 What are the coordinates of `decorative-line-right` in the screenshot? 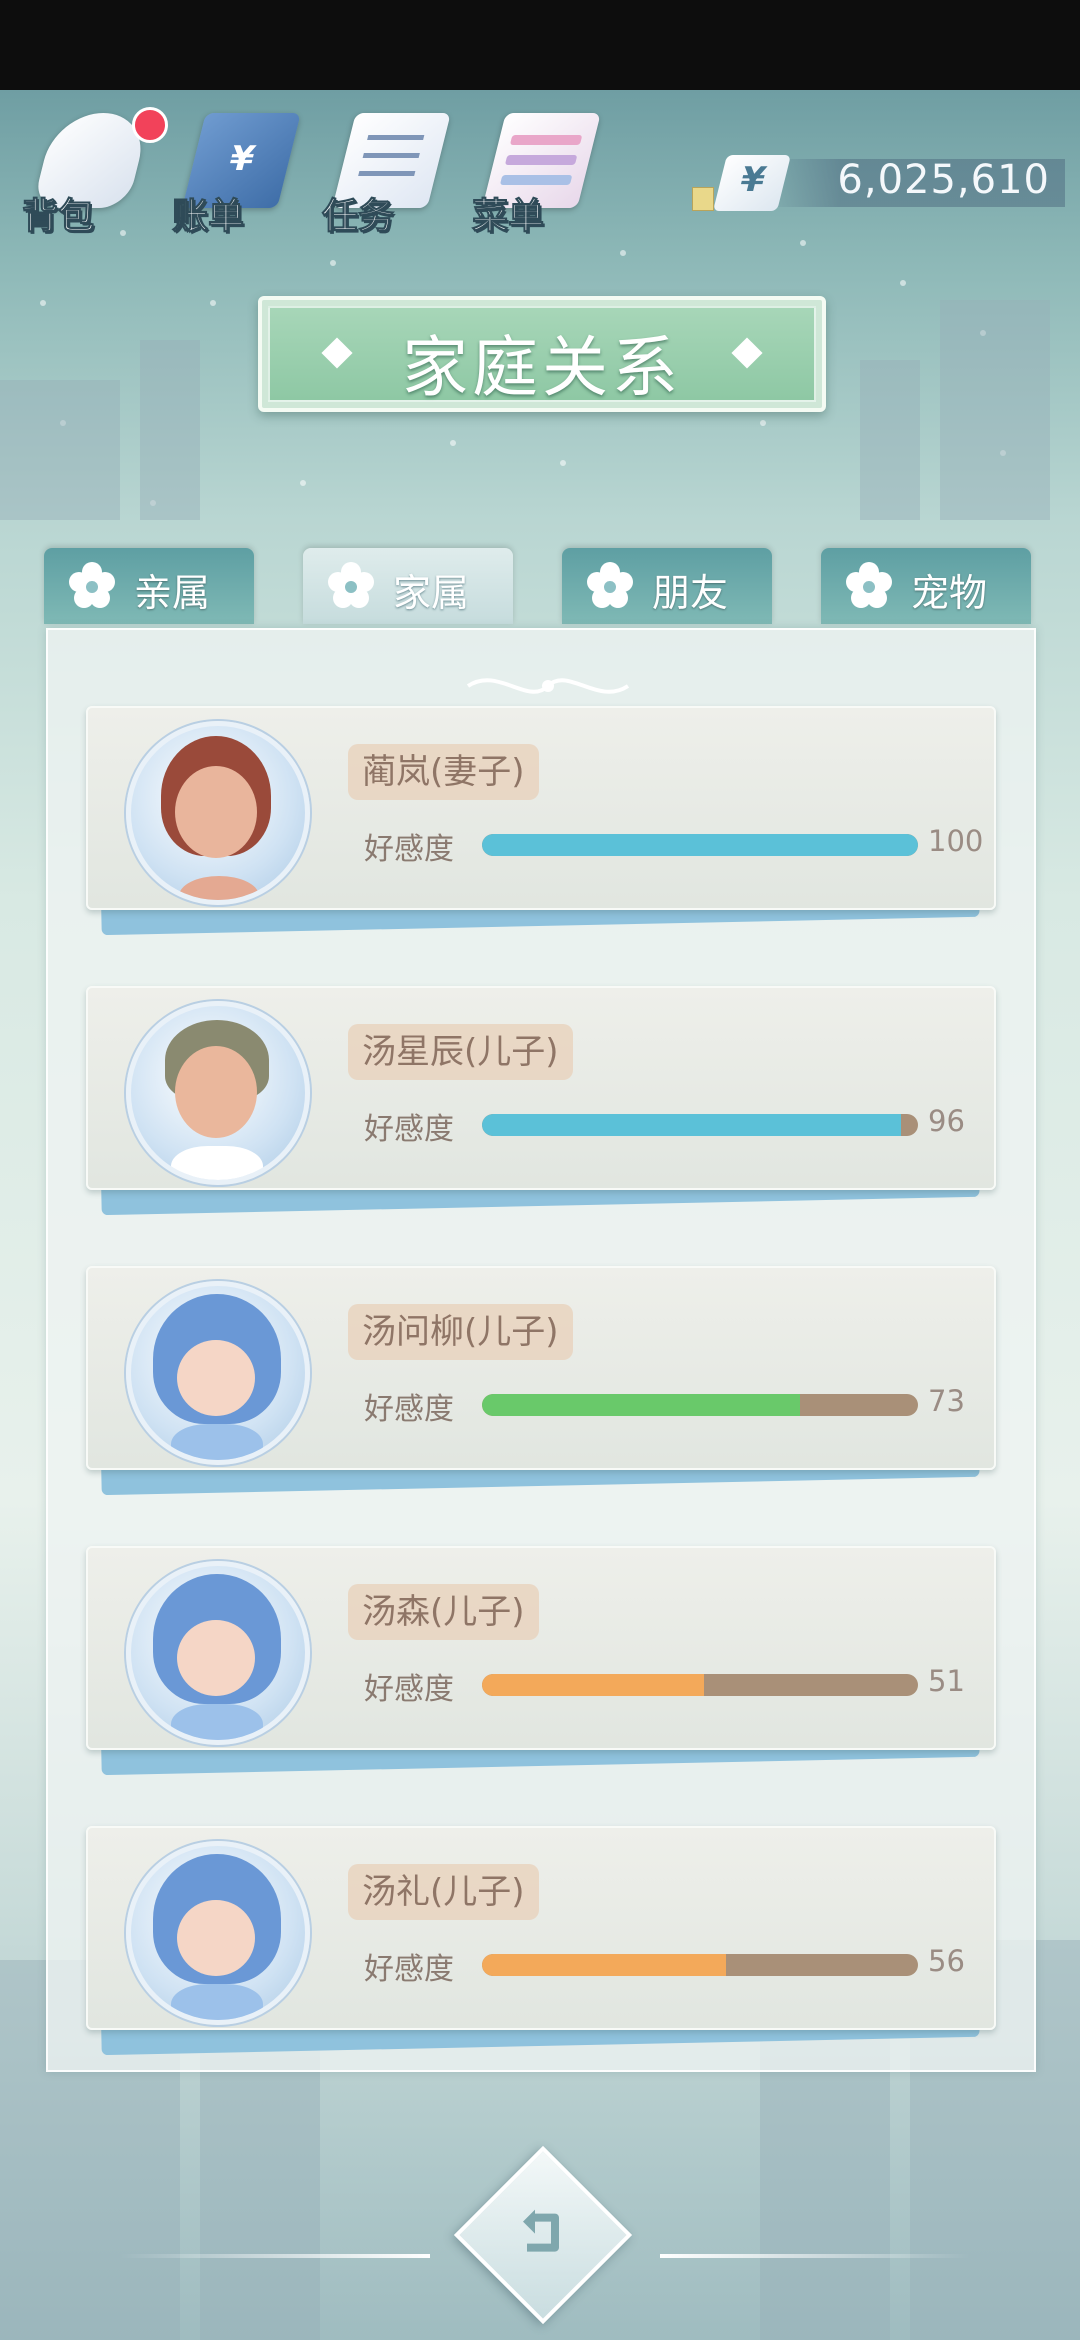 It's located at (815, 2256).